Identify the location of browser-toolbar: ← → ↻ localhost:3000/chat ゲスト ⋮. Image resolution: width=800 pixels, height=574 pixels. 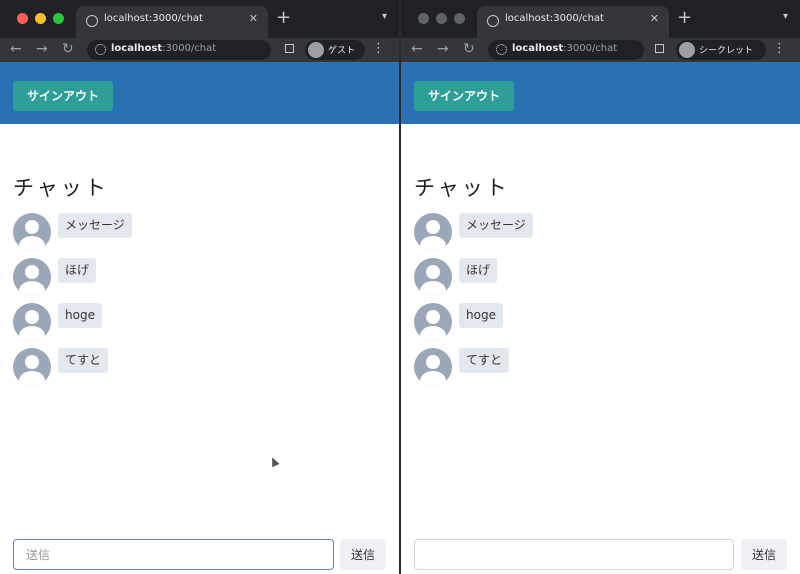
(199, 50).